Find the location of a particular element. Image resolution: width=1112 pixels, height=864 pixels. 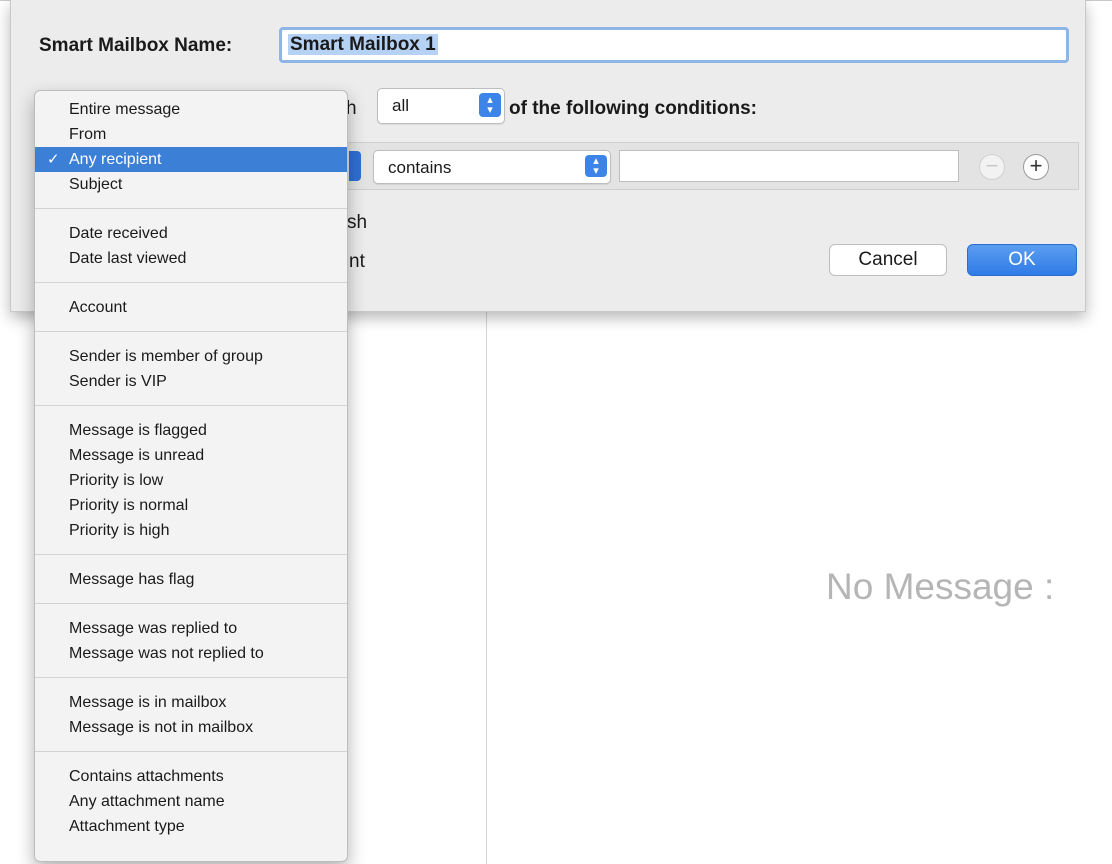

menu-item-any-attachment-name: Any attachment name is located at coordinates (191, 801).